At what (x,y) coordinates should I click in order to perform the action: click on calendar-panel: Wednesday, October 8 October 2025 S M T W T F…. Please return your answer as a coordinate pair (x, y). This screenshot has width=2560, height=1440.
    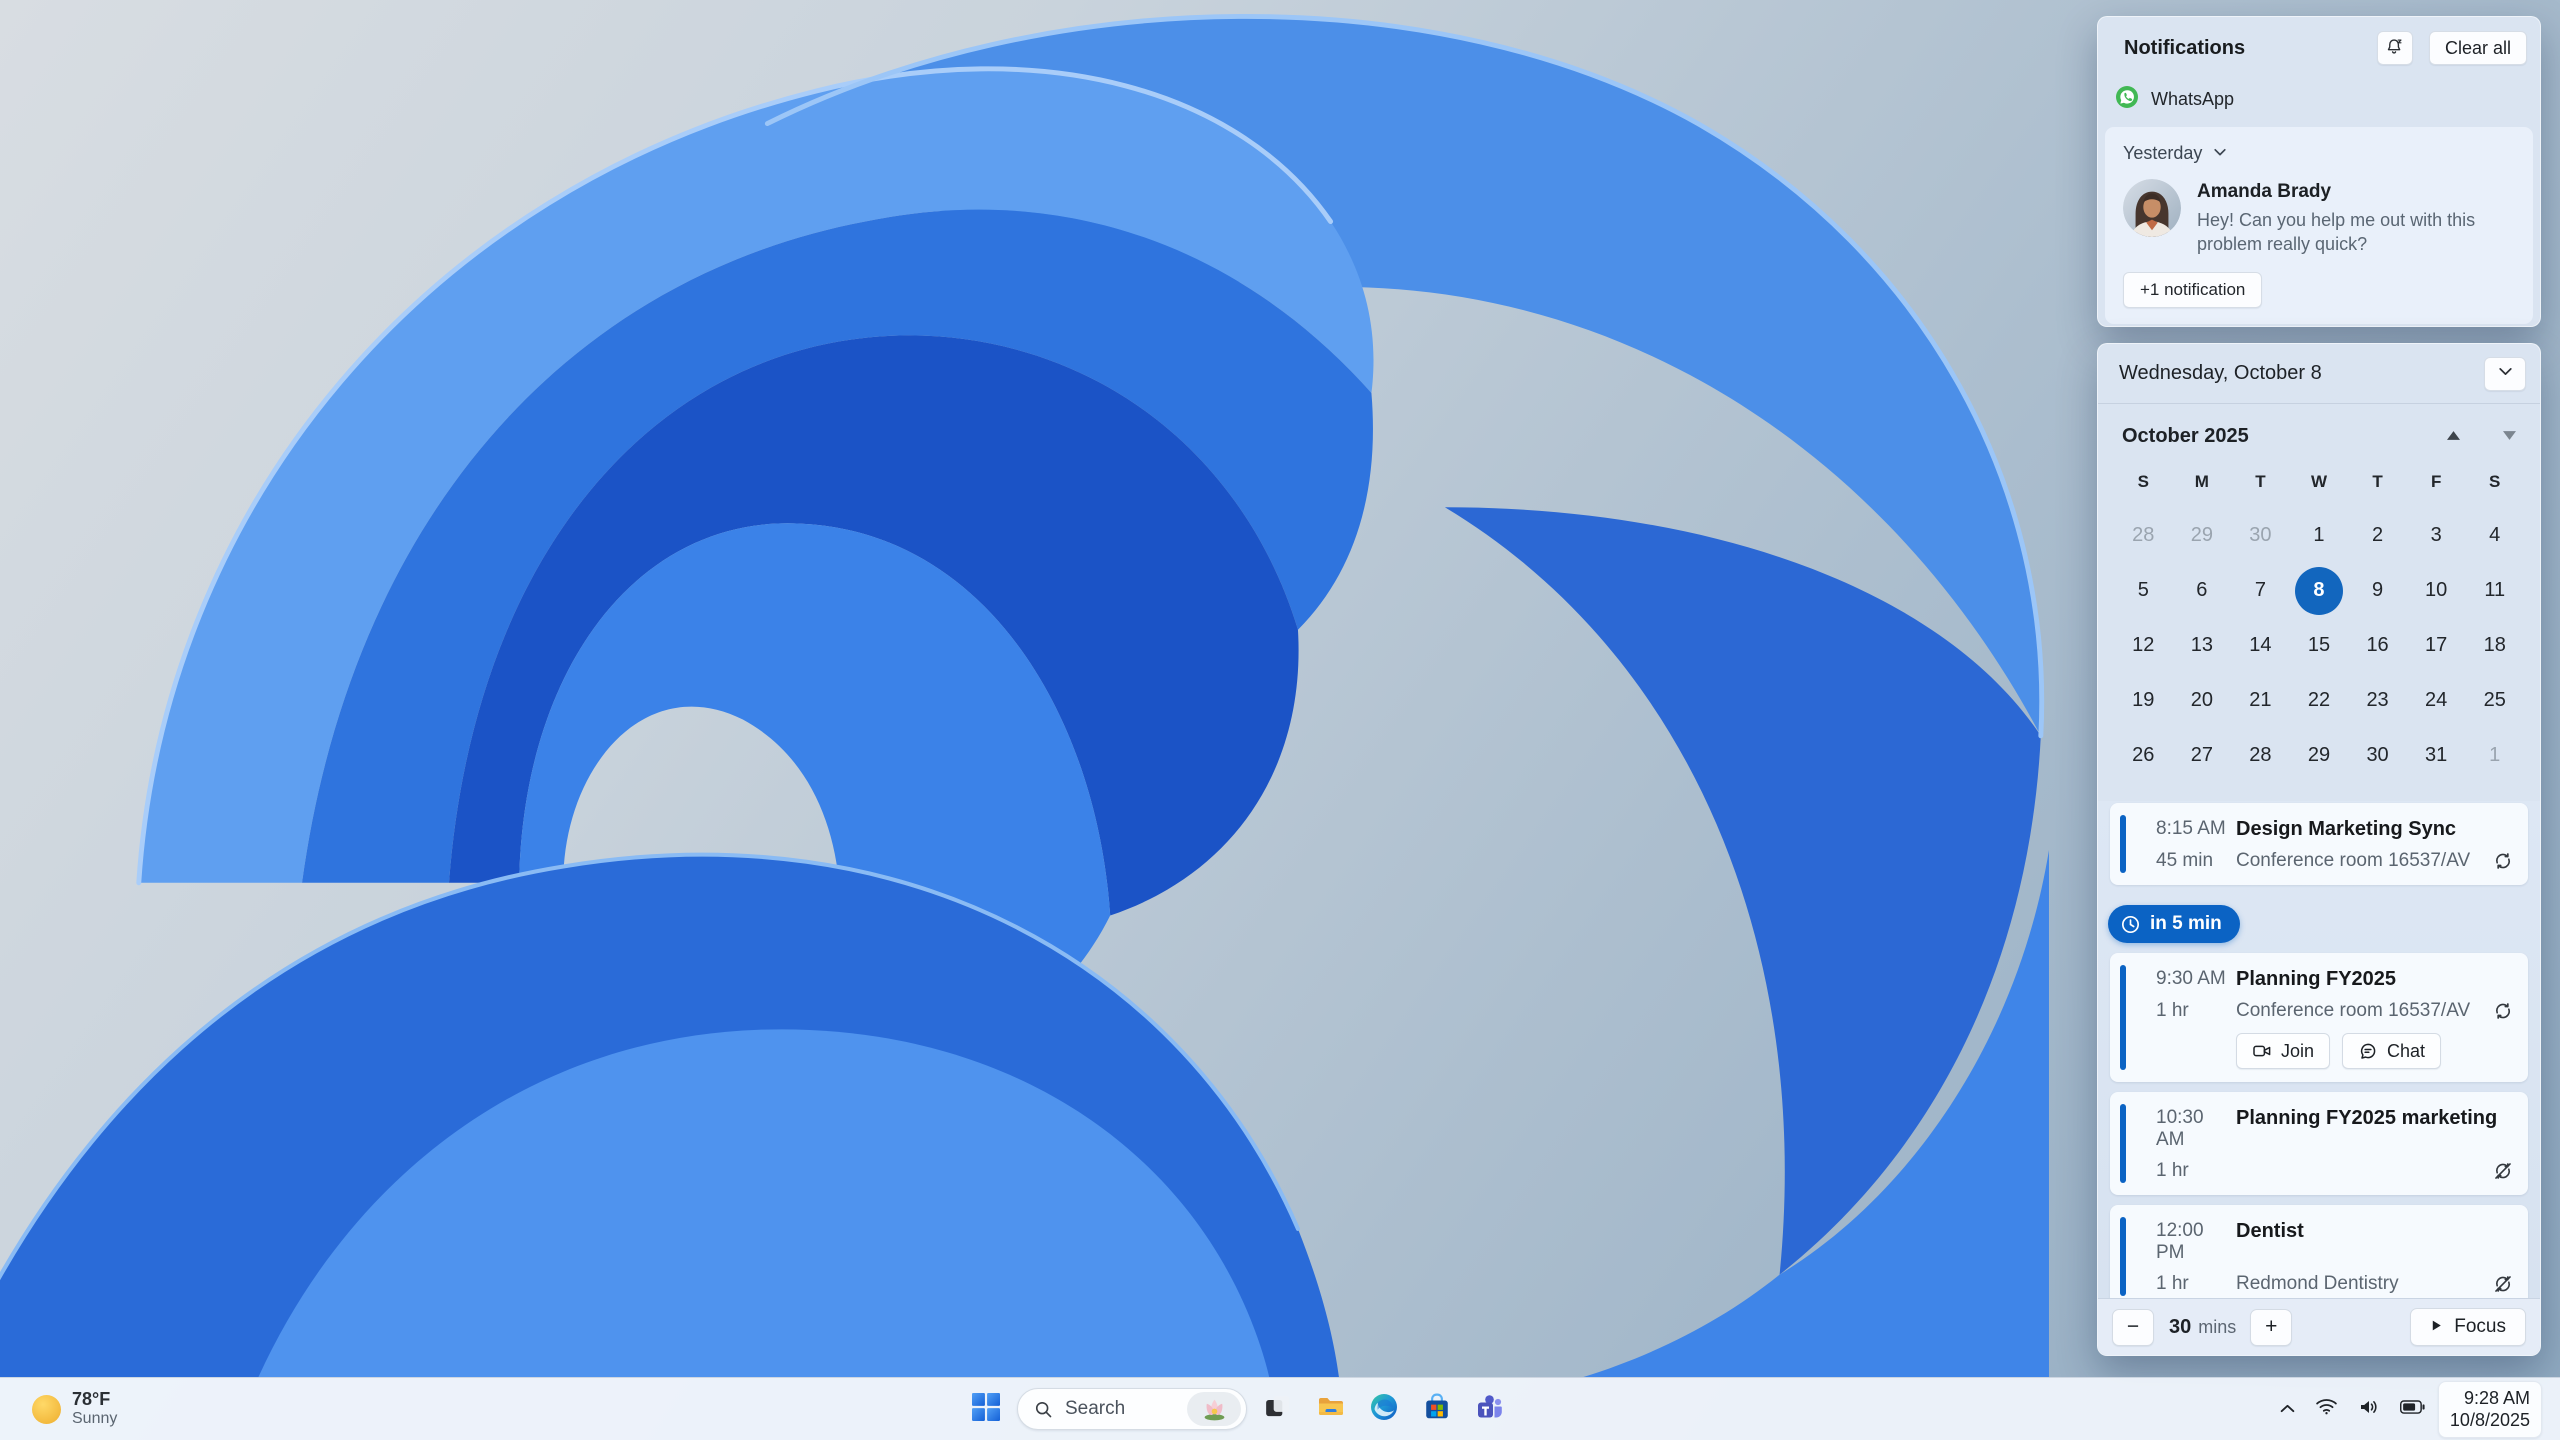
    Looking at the image, I should click on (2319, 849).